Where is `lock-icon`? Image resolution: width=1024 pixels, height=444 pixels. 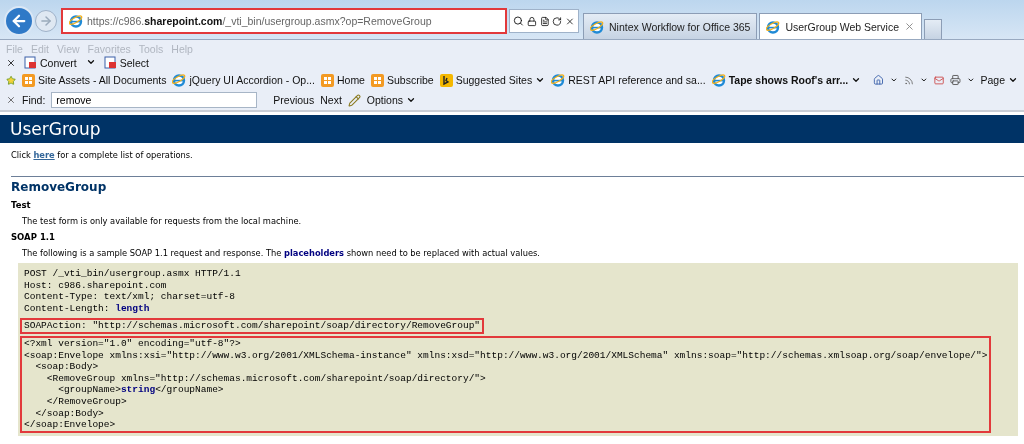 lock-icon is located at coordinates (531, 21).